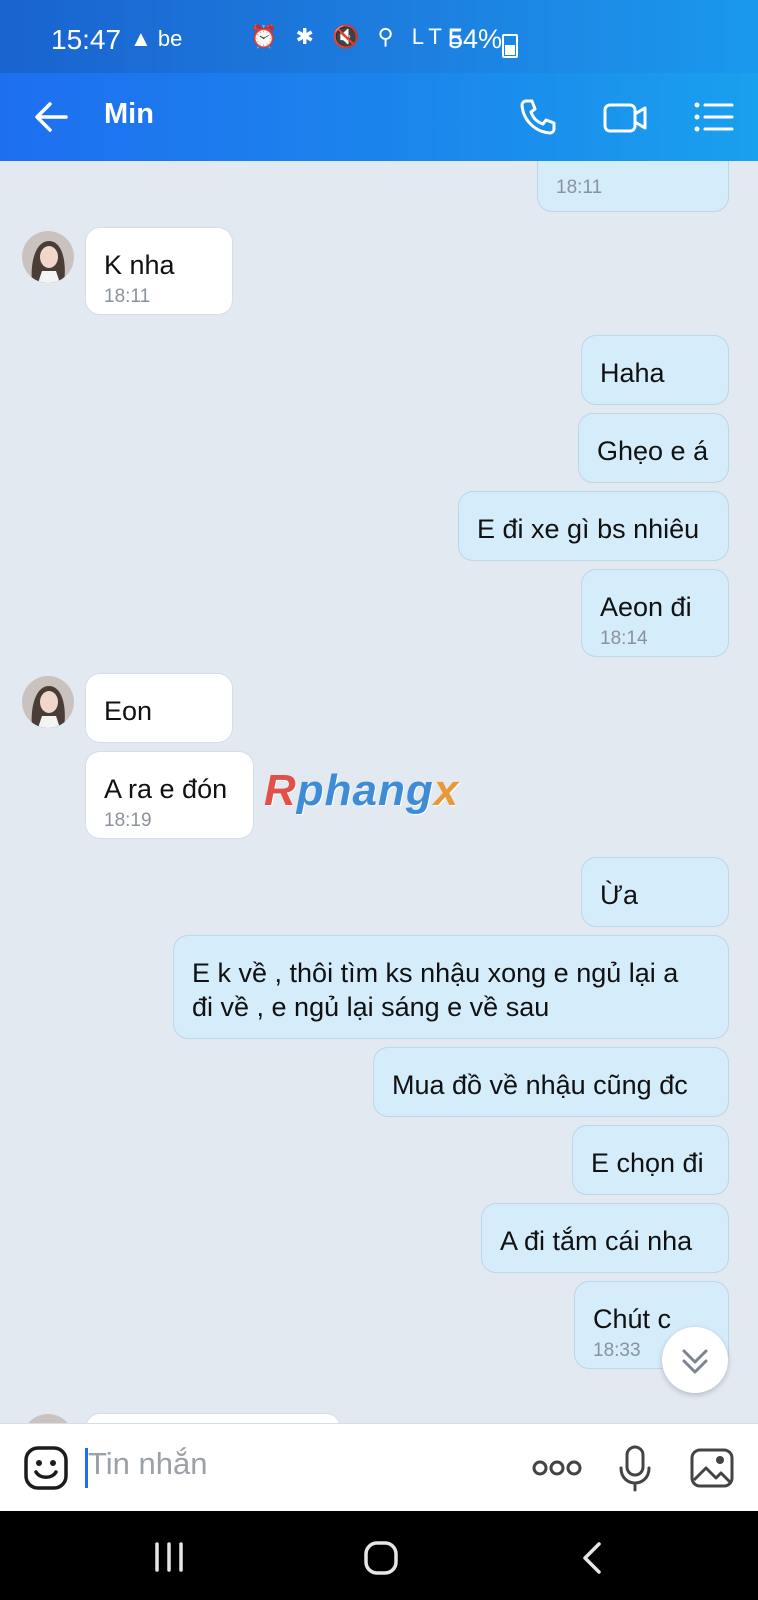 The width and height of the screenshot is (758, 1600). Describe the element at coordinates (379, 117) in the screenshot. I see `chat-header: Min` at that location.